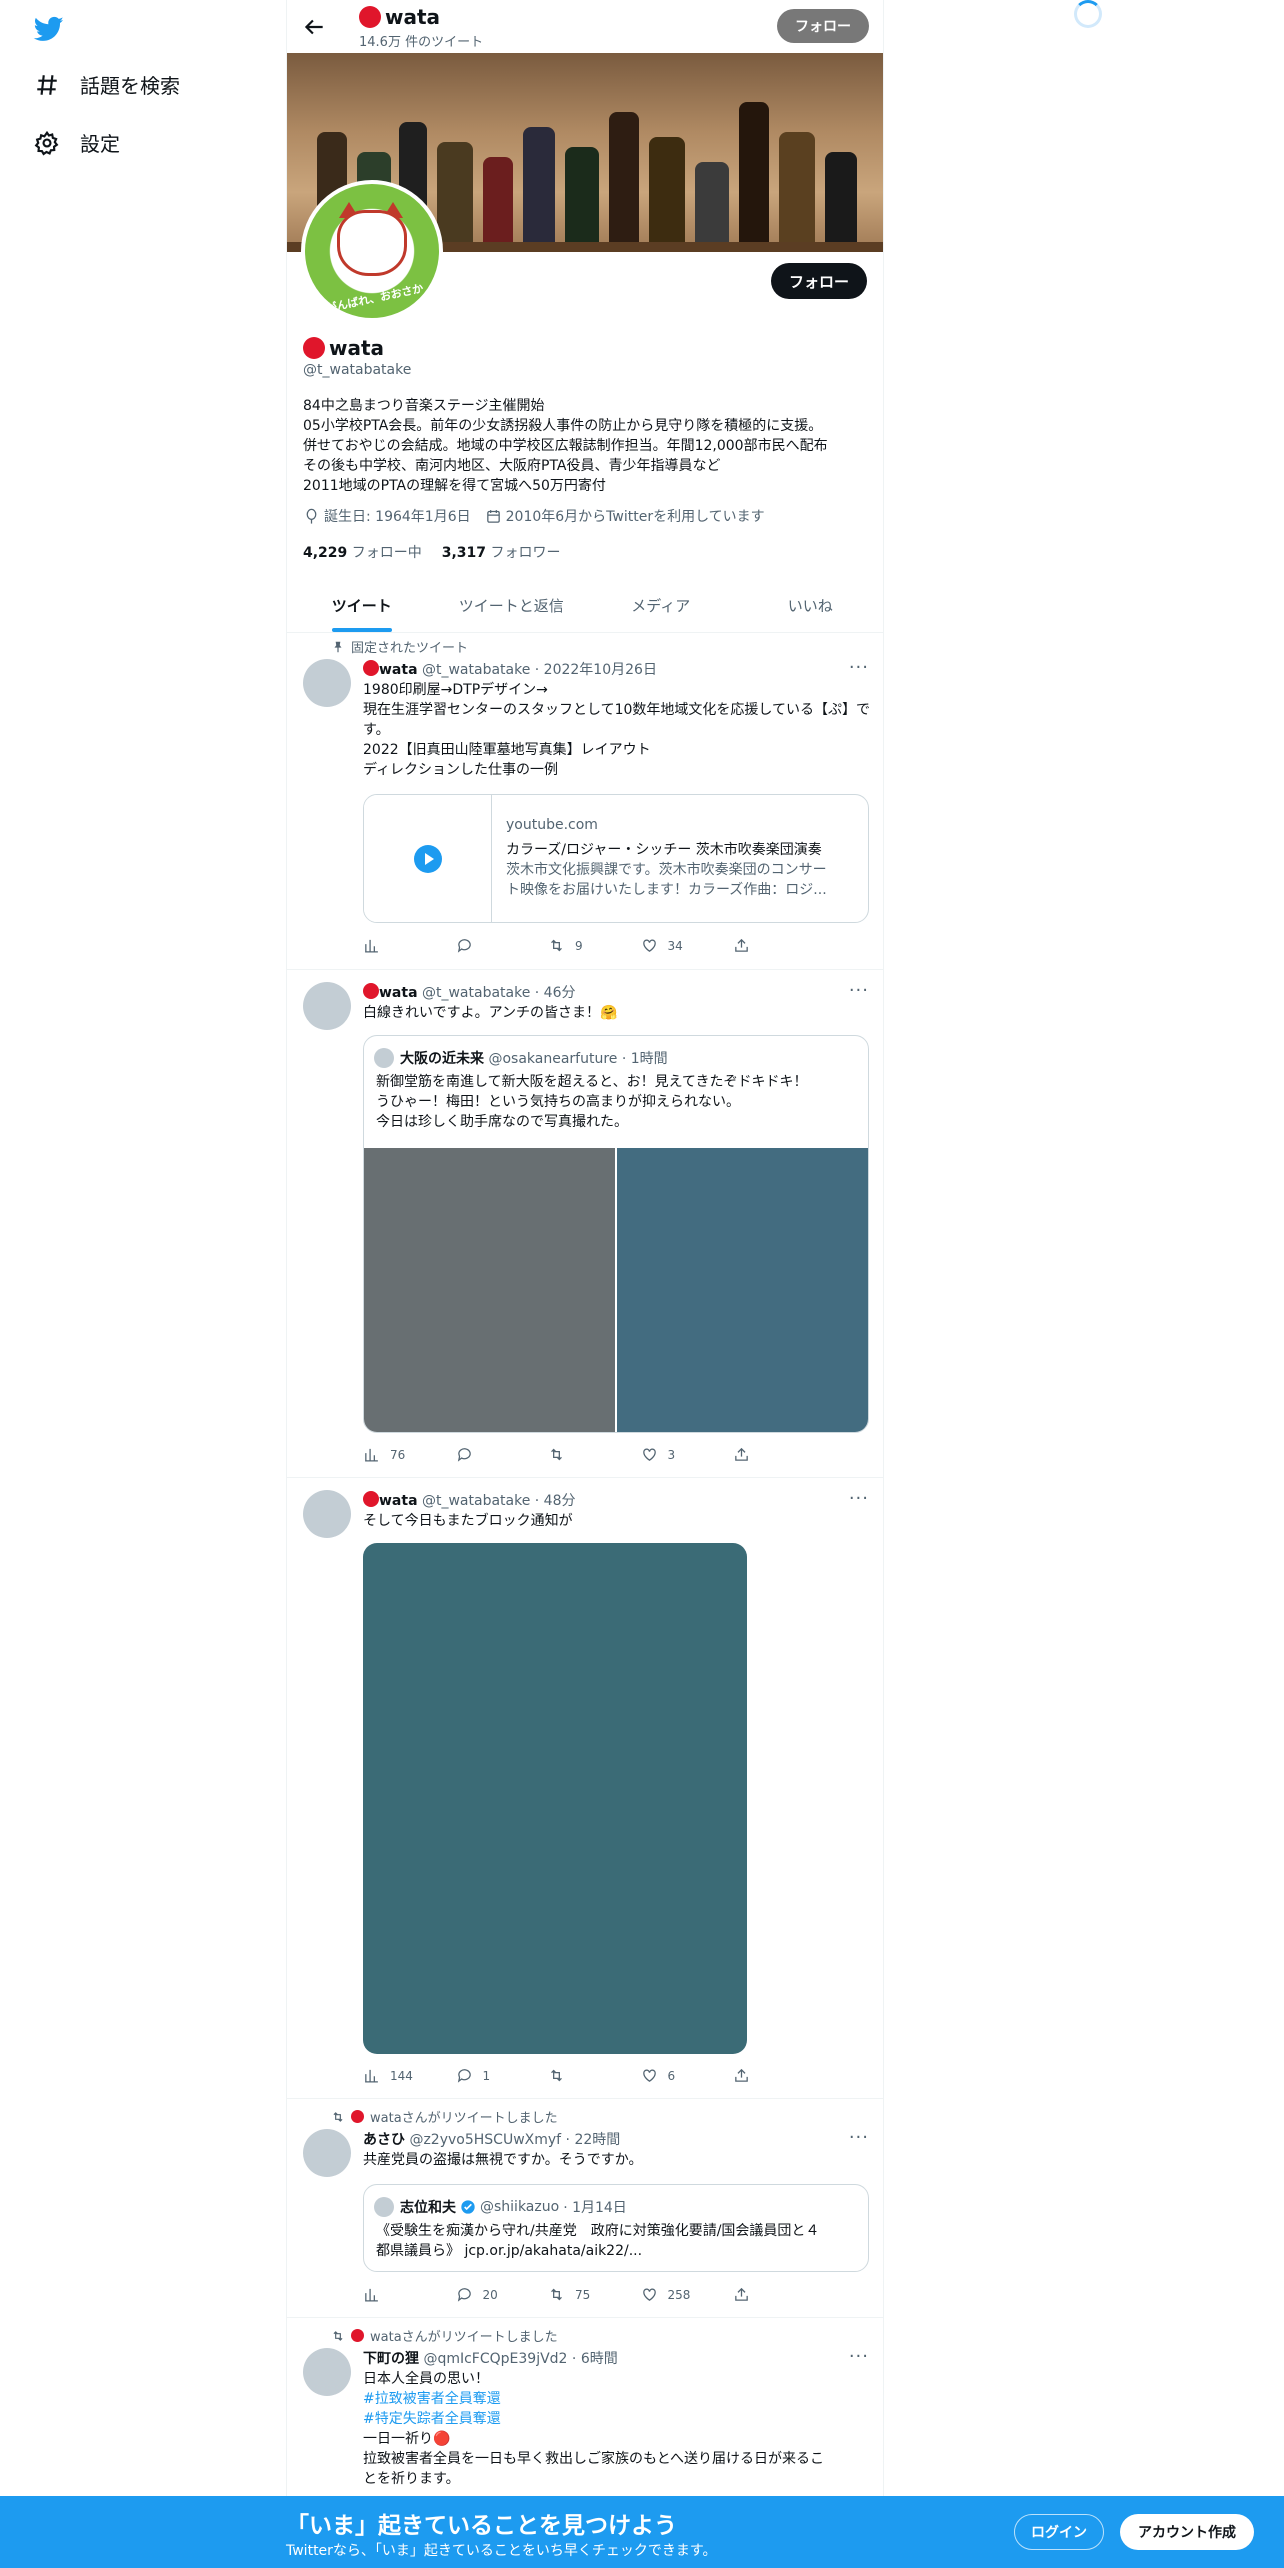  What do you see at coordinates (77, 142) in the screenshot?
I see `sidebar-item-settings: 設定` at bounding box center [77, 142].